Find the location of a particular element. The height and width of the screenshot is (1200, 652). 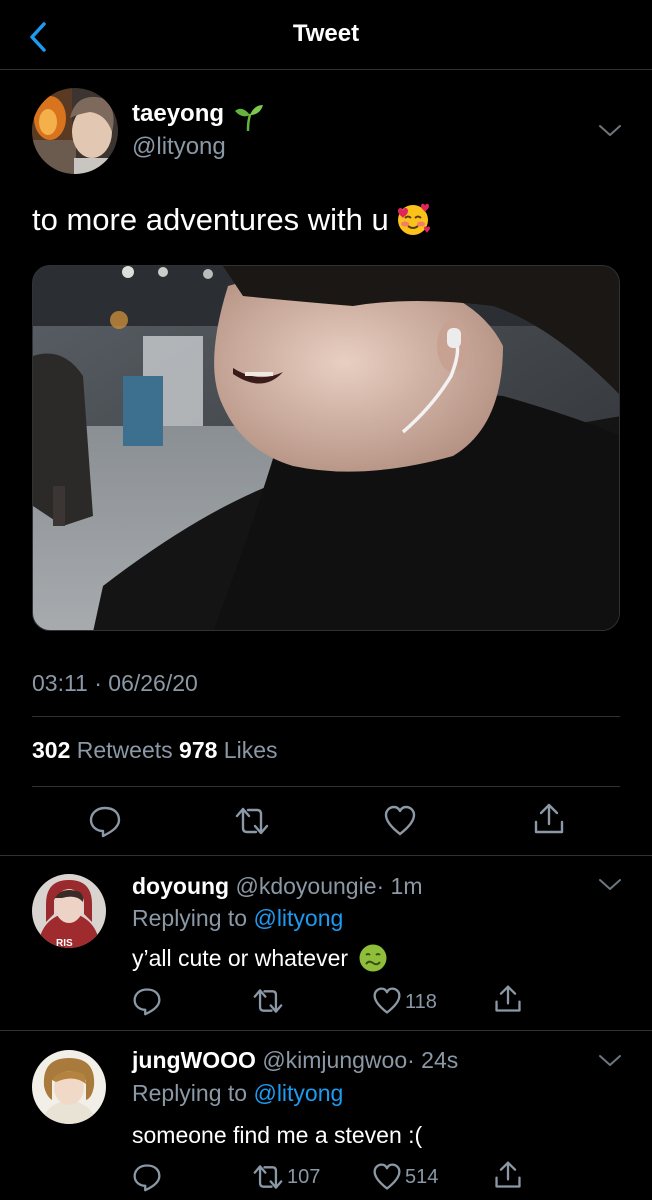

sprout-icon is located at coordinates (249, 117).